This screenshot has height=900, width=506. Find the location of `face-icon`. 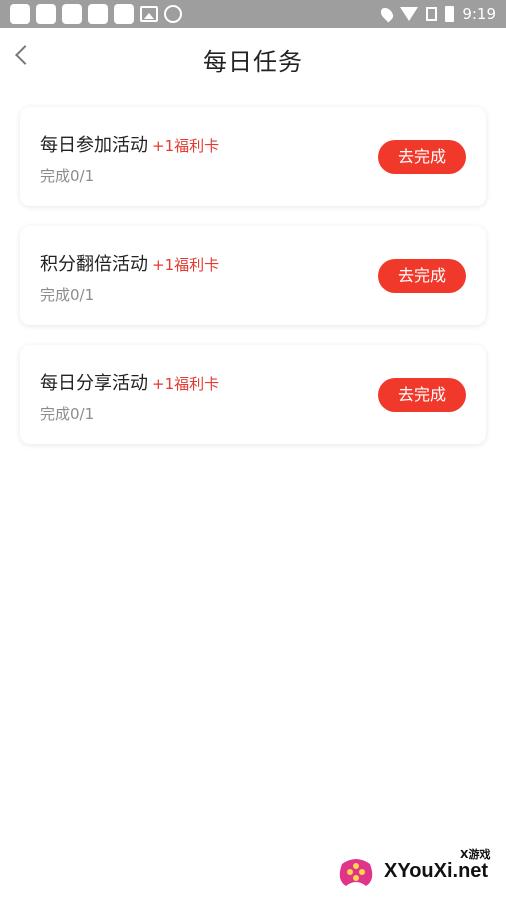

face-icon is located at coordinates (173, 14).